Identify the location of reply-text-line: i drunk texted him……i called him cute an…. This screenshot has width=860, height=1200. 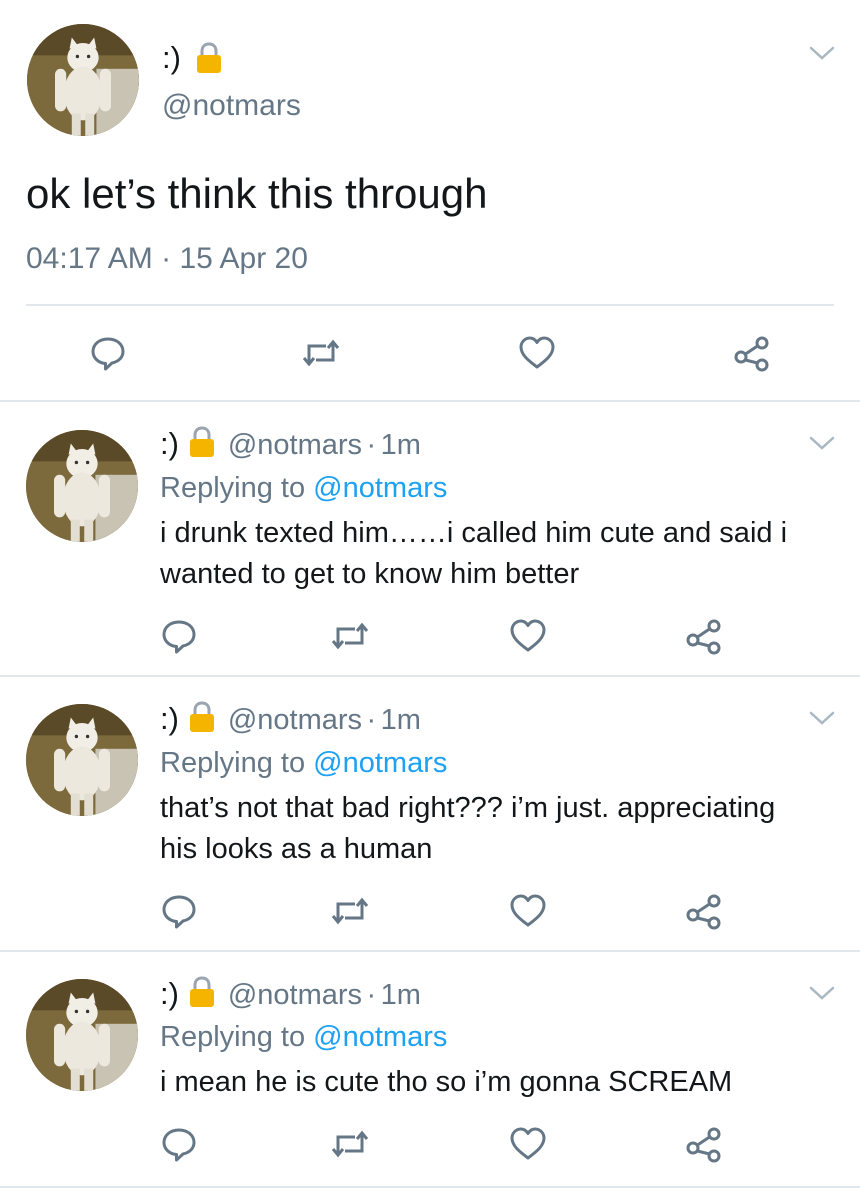
(474, 533).